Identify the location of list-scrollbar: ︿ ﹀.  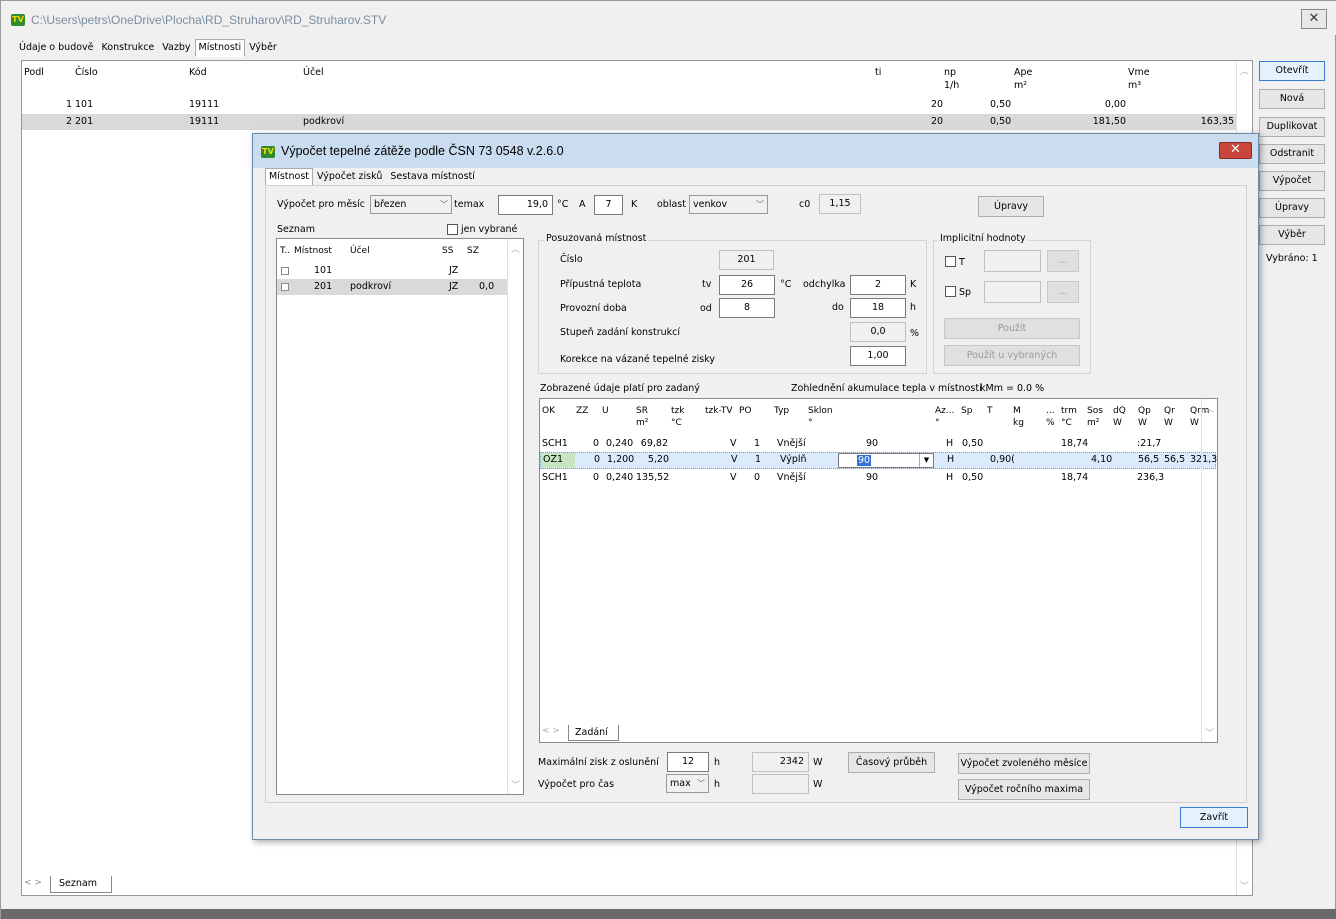
(515, 516).